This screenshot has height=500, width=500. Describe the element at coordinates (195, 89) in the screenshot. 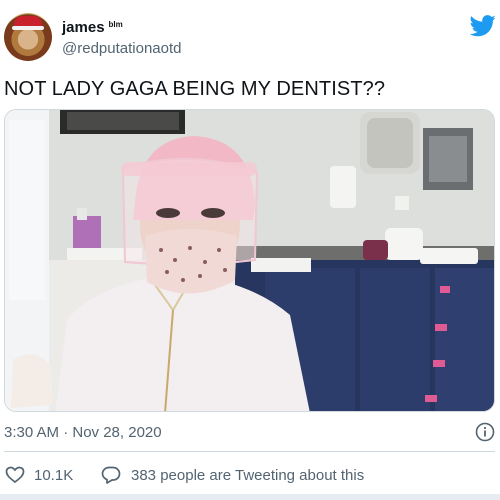

I see `tweet-text: NOT LADY GAGA BEING MY DENTIST??` at that location.